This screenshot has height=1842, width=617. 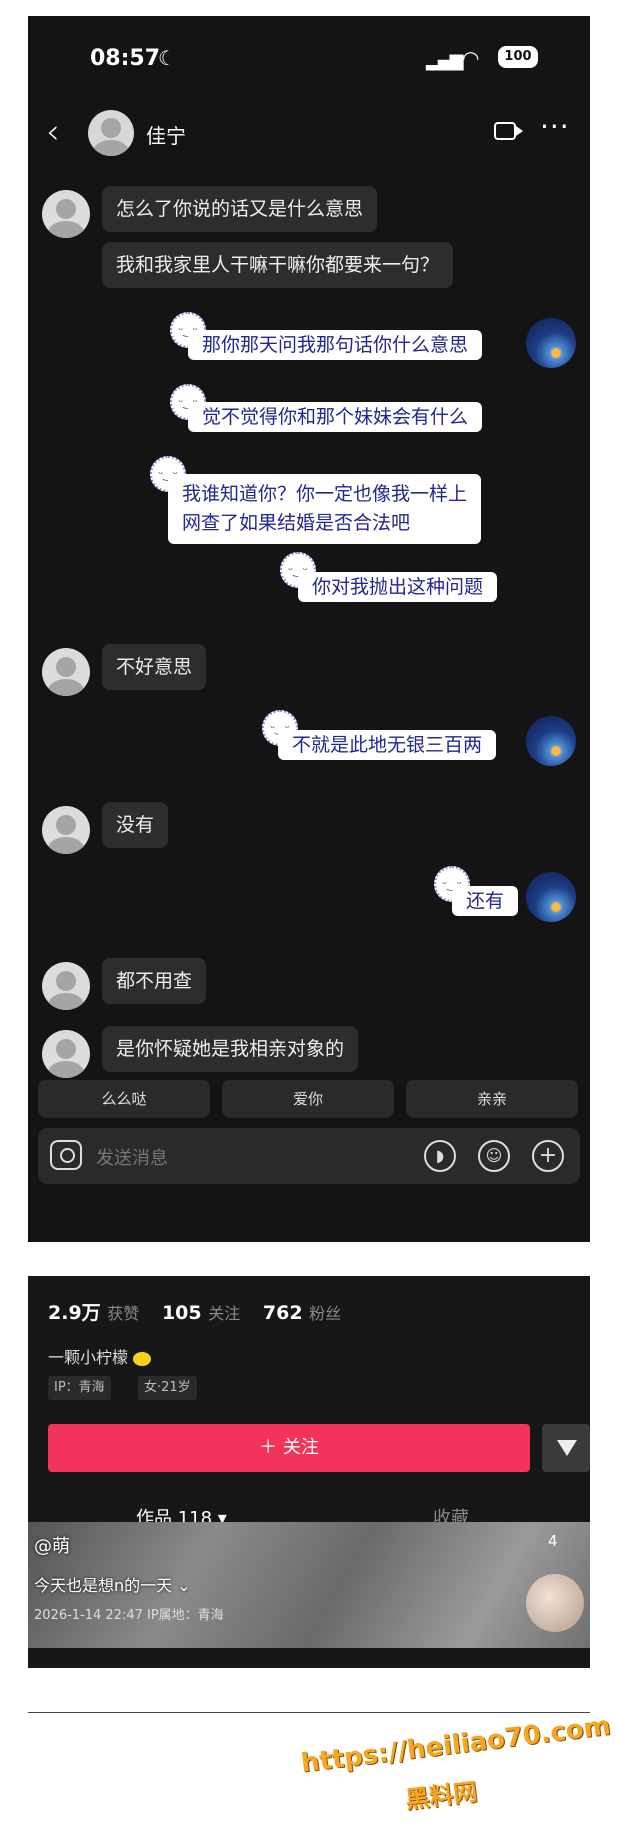 I want to click on message-bubble-left: 没有, so click(x=135, y=825).